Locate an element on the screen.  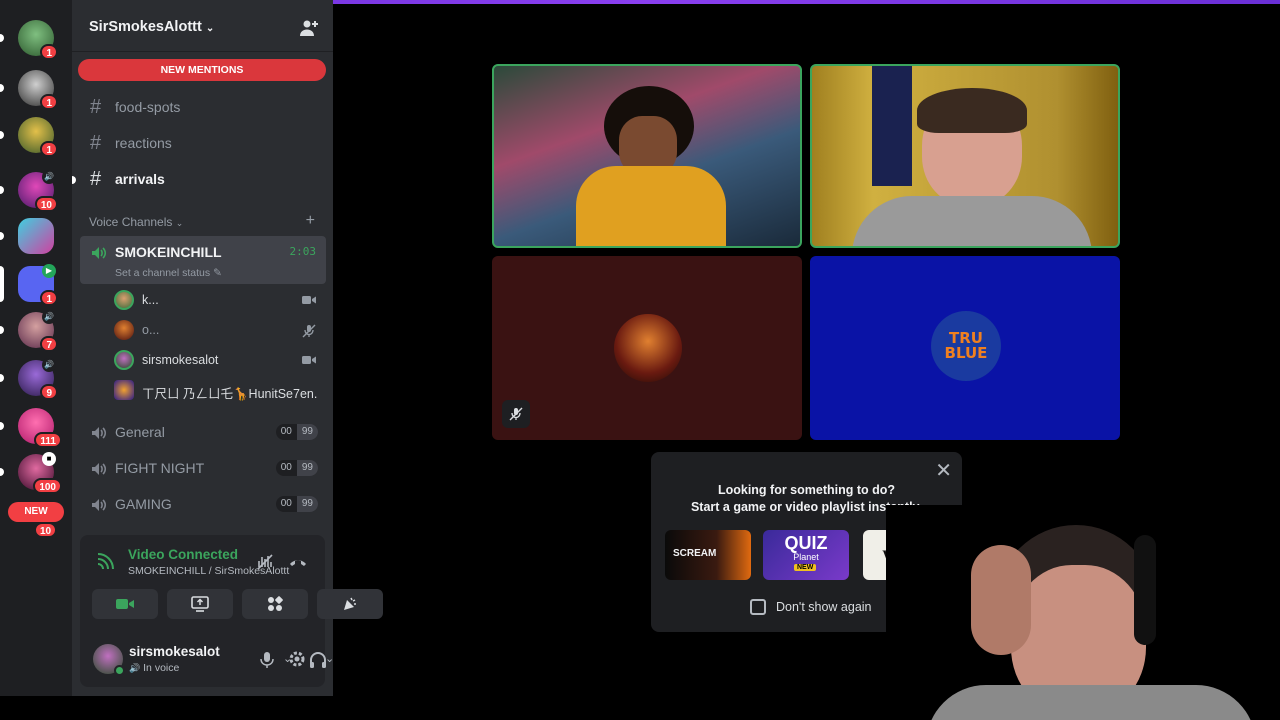
voice-member: sirsmokesalot is located at coordinates (219, 360).